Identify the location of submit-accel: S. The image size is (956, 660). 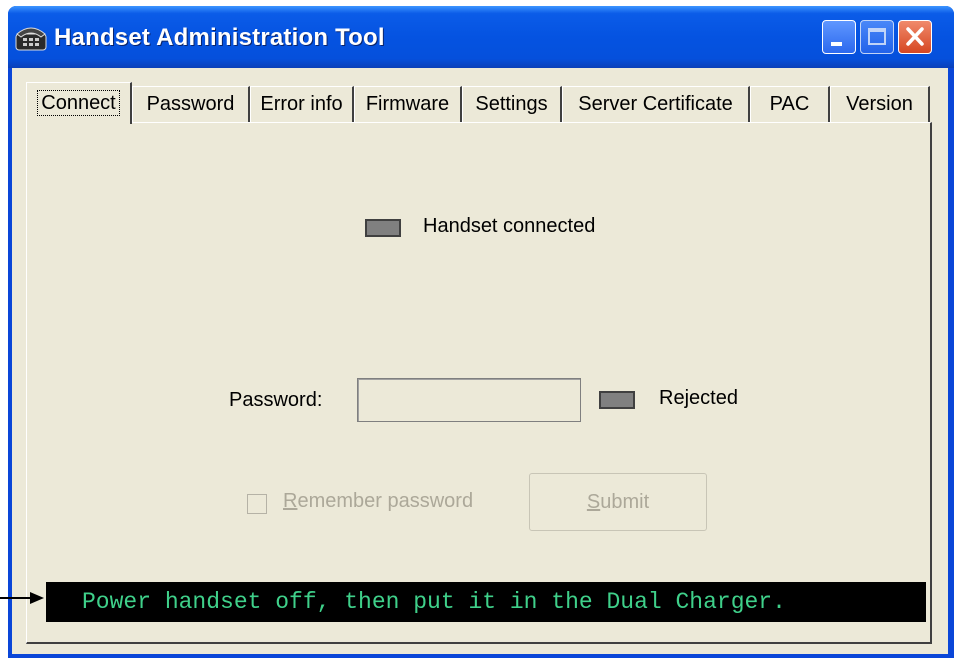
(593, 502).